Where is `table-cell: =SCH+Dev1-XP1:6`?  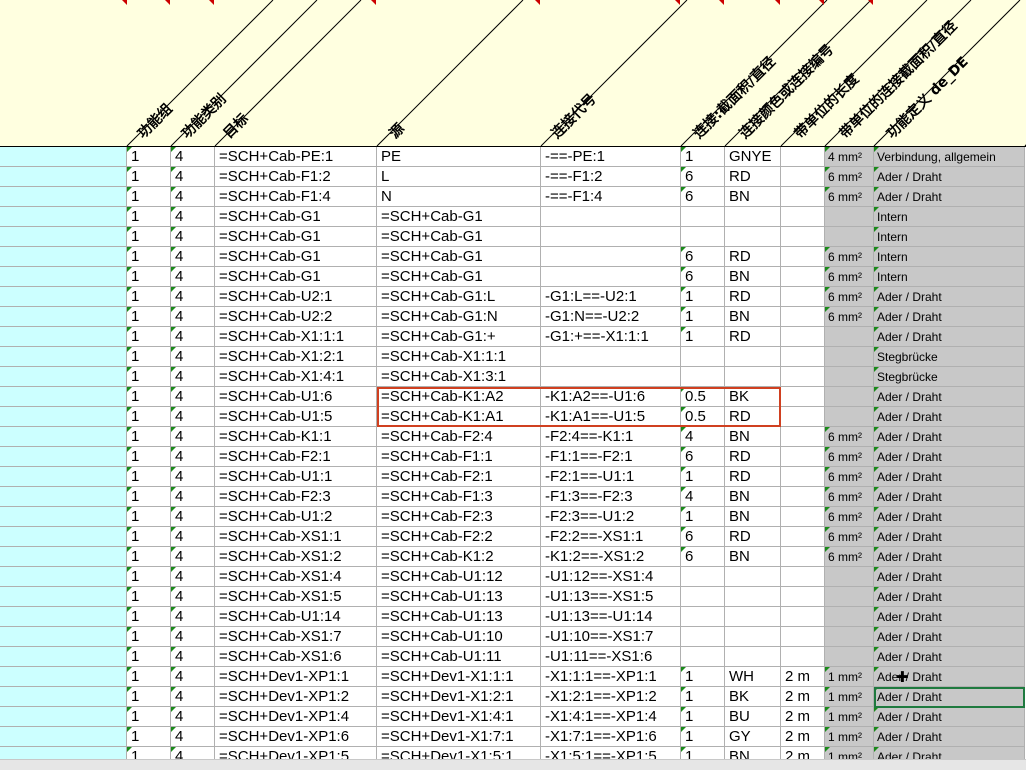
table-cell: =SCH+Dev1-XP1:6 is located at coordinates (296, 737).